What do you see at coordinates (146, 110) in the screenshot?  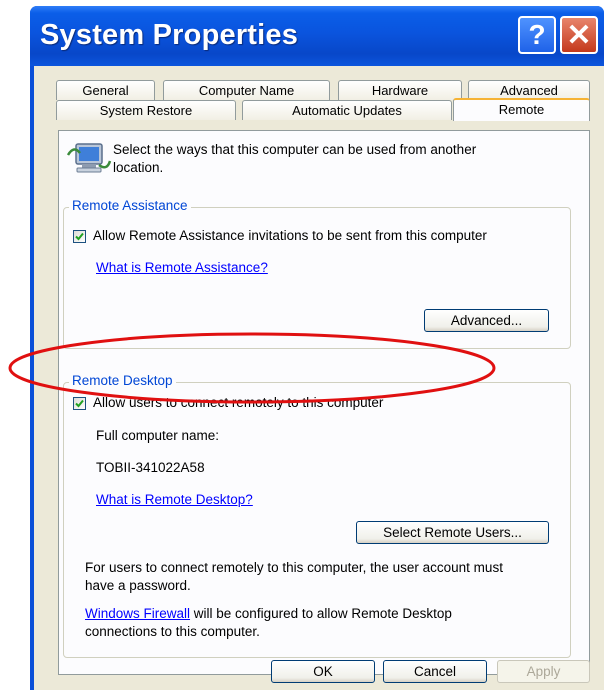 I see `tab-system-restore: System Restore` at bounding box center [146, 110].